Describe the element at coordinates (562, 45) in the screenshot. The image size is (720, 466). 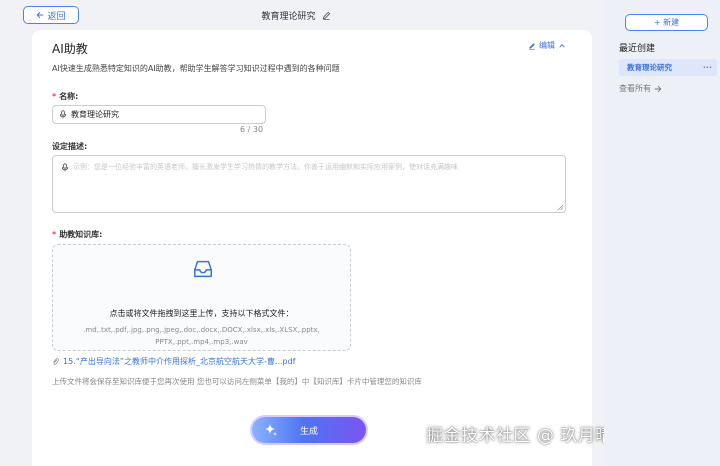
I see `chevron-up-icon` at that location.